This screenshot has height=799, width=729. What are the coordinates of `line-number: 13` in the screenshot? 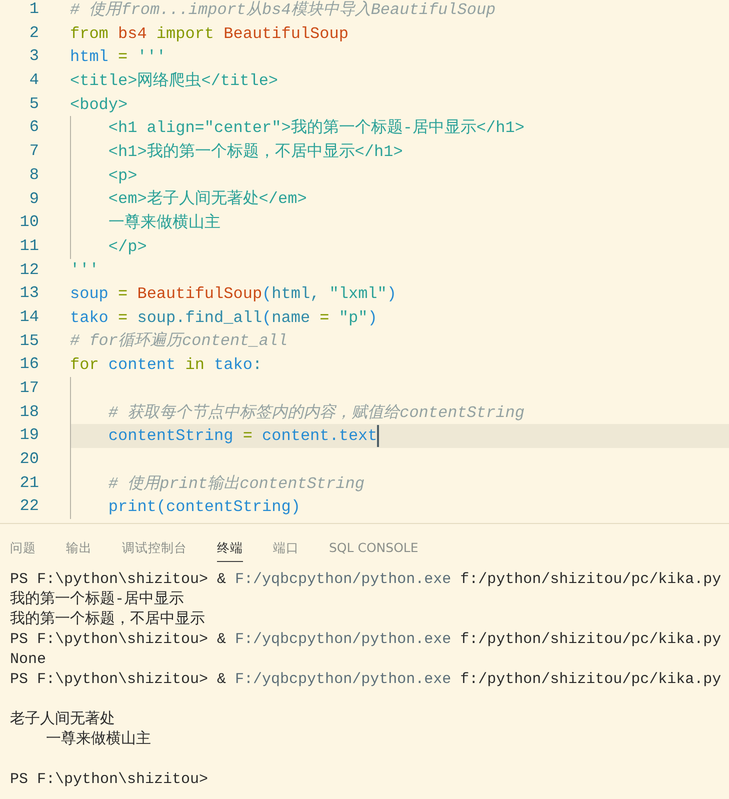 It's located at (28, 293).